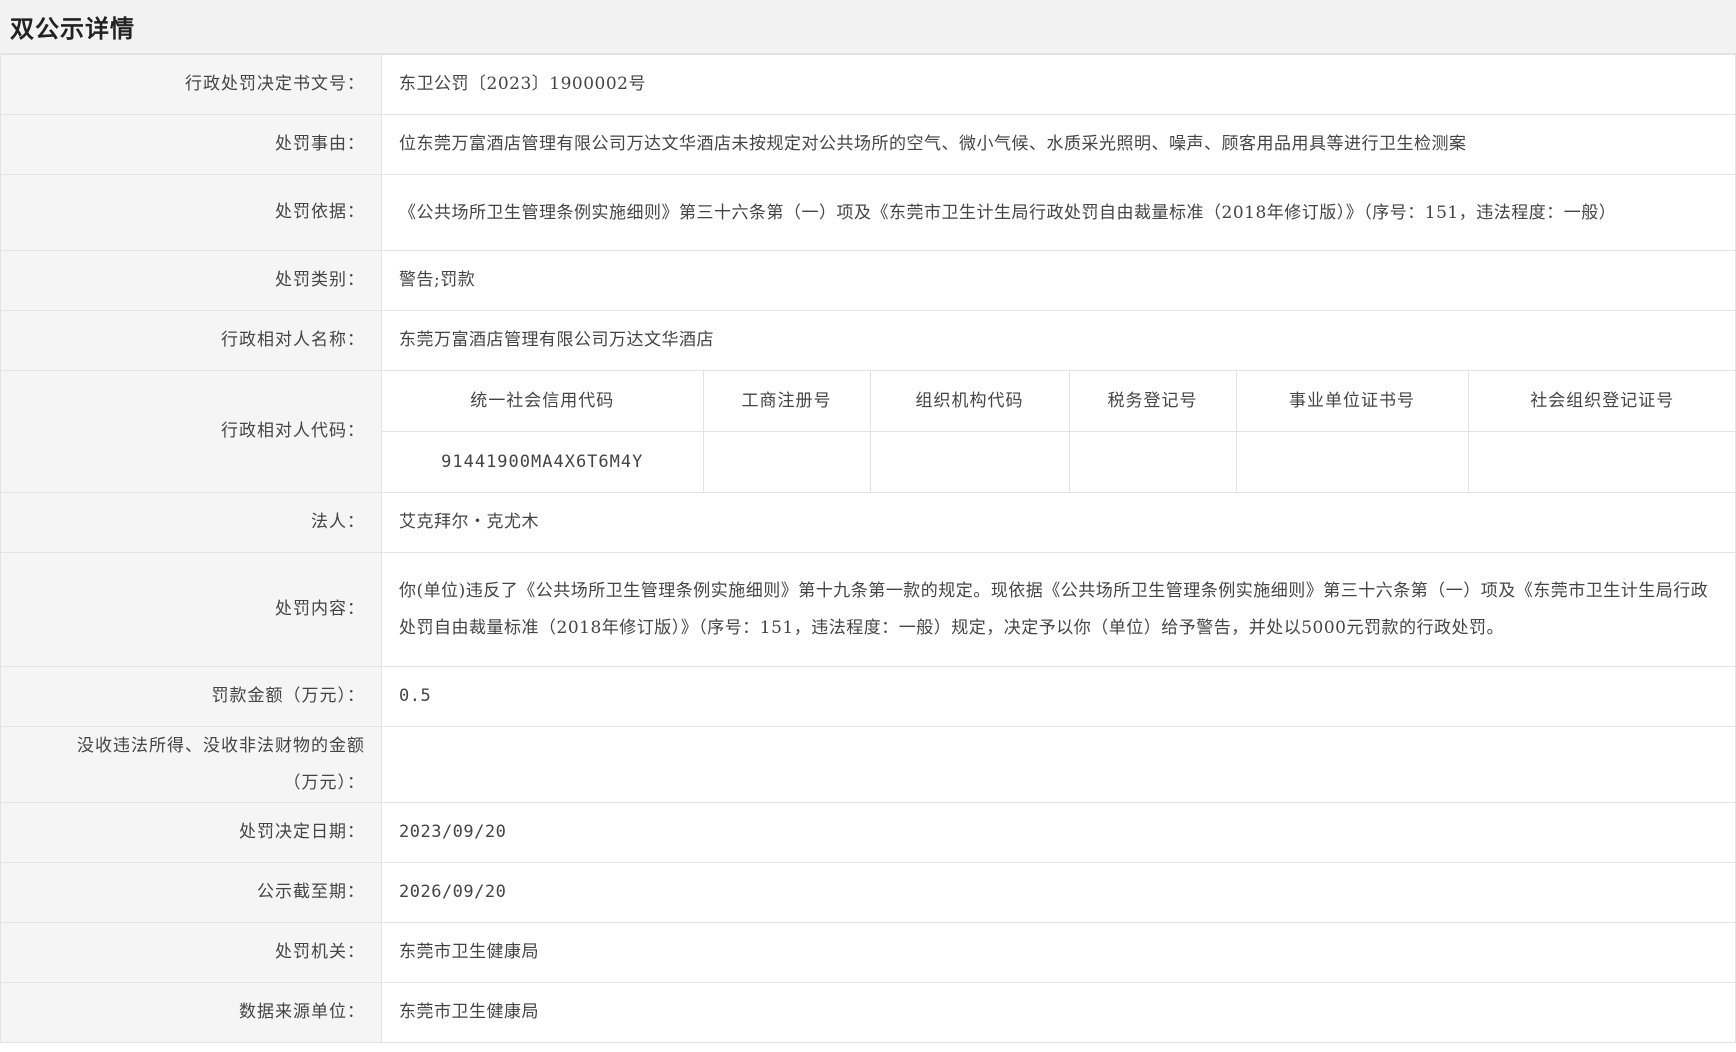 The width and height of the screenshot is (1736, 1052). Describe the element at coordinates (1601, 461) in the screenshot. I see `code-value-social-org` at that location.